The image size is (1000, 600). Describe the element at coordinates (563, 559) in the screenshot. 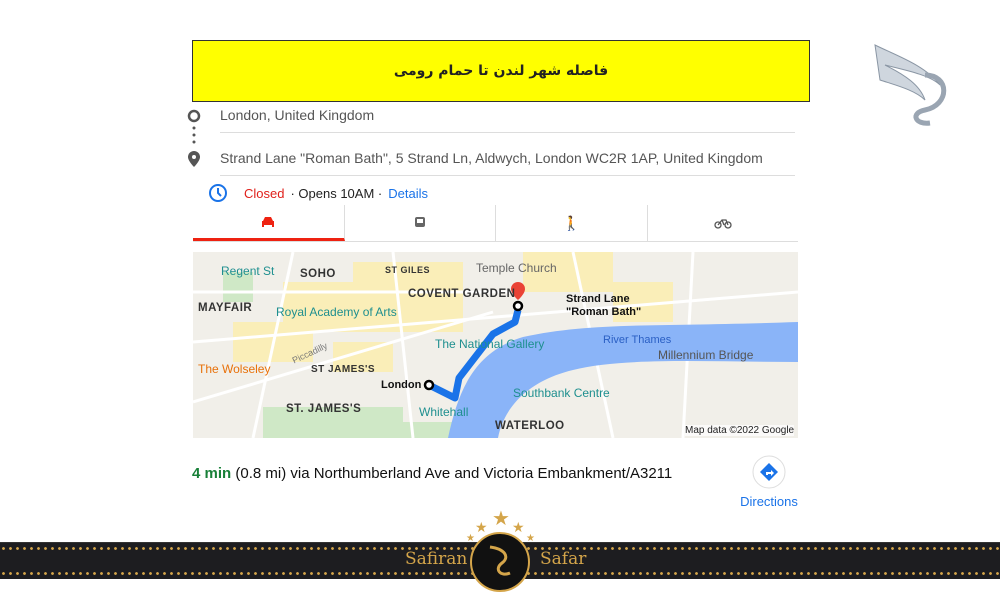

I see `footer-brand-right: Safar` at that location.